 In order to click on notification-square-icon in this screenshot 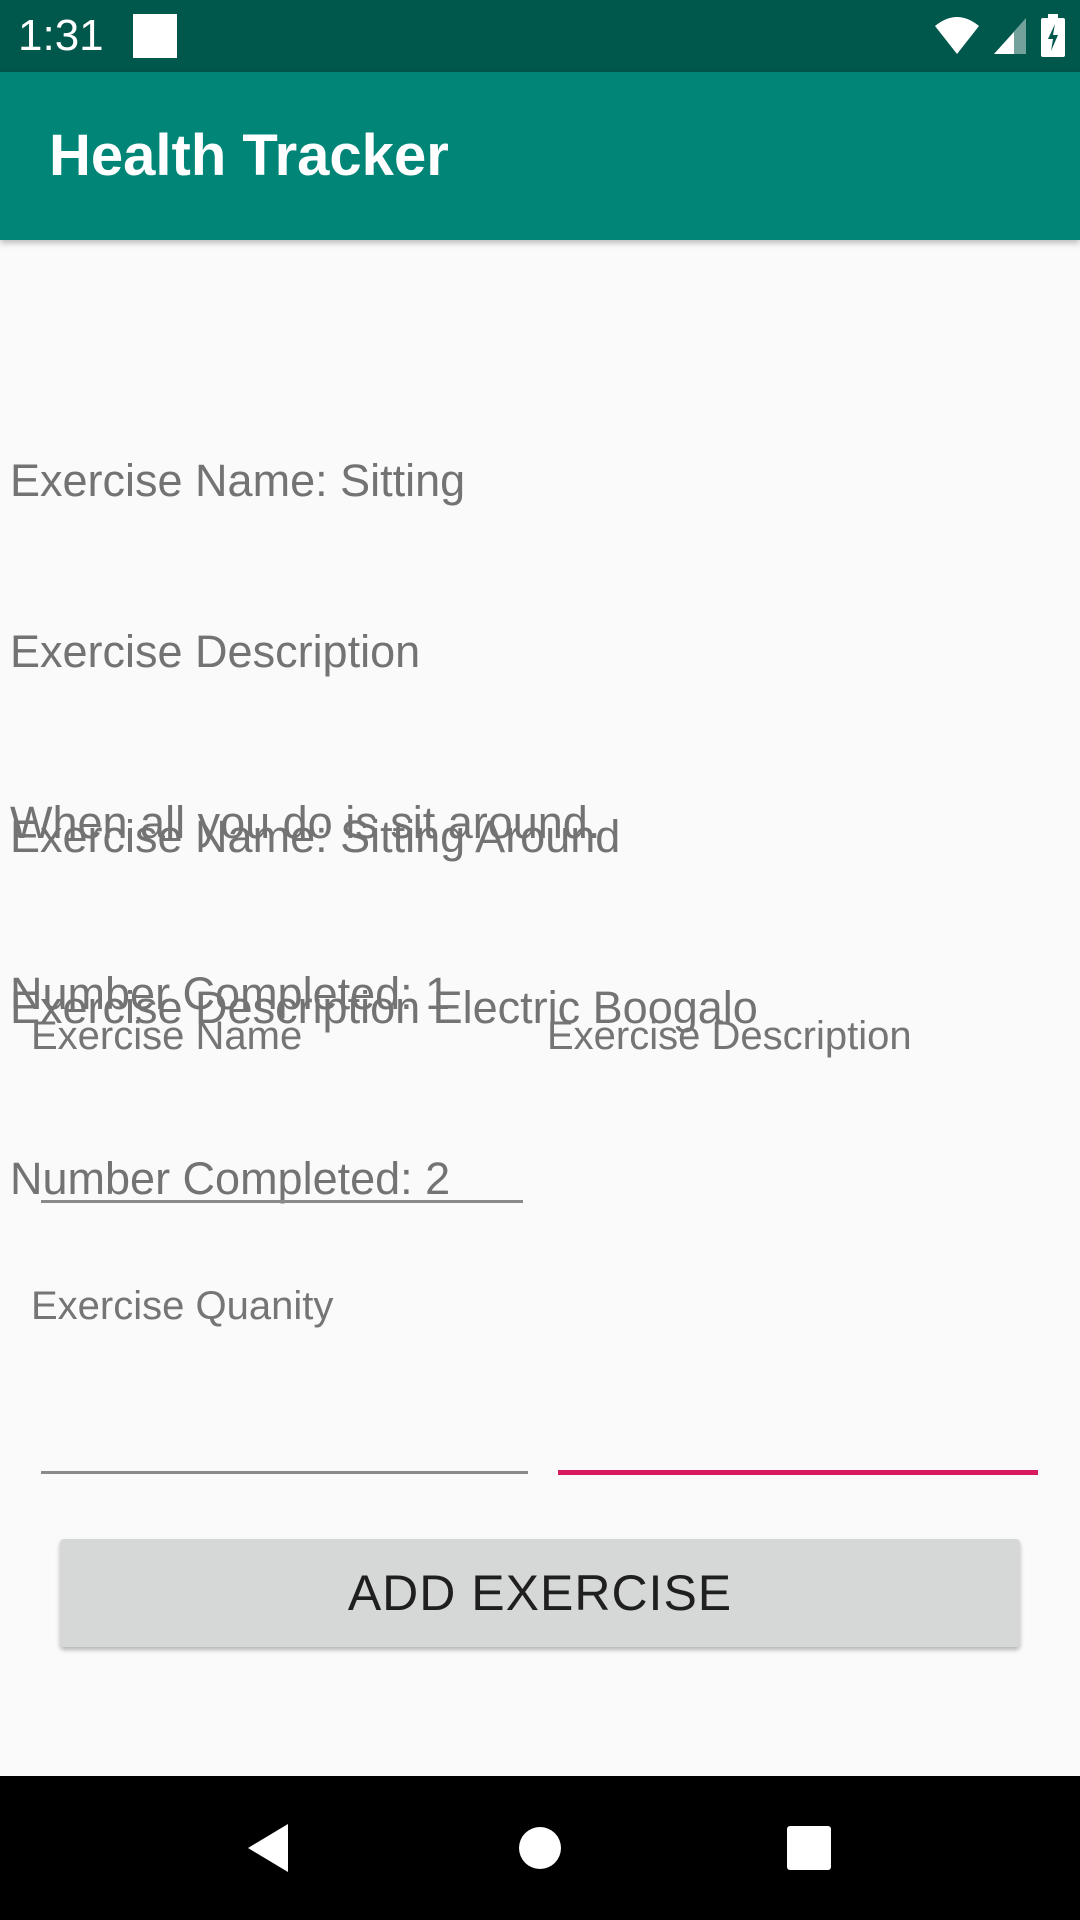, I will do `click(155, 36)`.